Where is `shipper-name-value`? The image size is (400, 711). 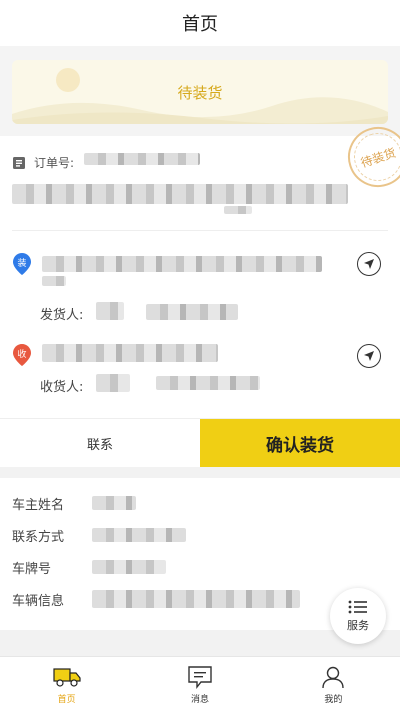
shipper-name-value is located at coordinates (110, 311).